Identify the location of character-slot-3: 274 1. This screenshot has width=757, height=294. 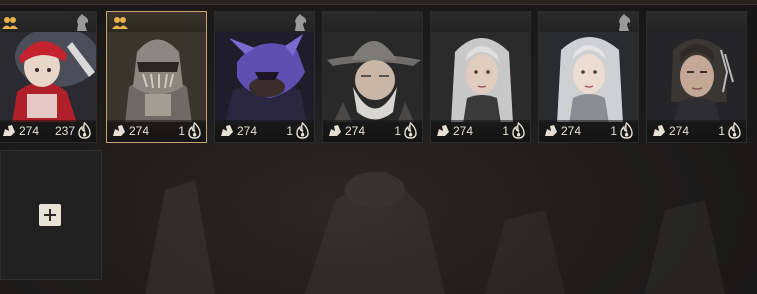
(264, 77).